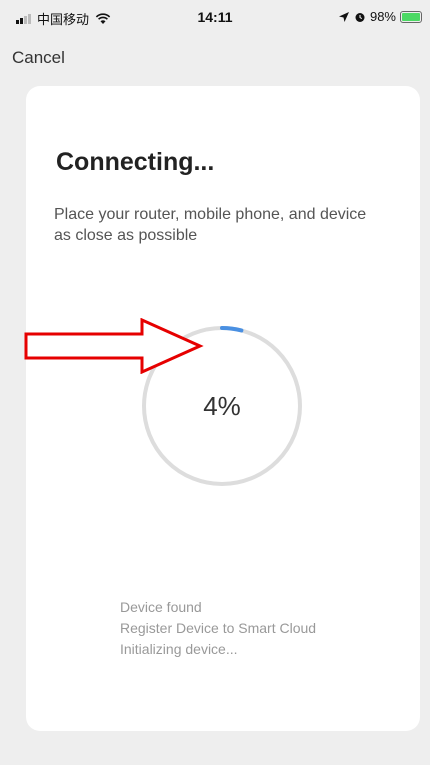 The width and height of the screenshot is (430, 765). What do you see at coordinates (114, 346) in the screenshot?
I see `annotation-arrow-icon` at bounding box center [114, 346].